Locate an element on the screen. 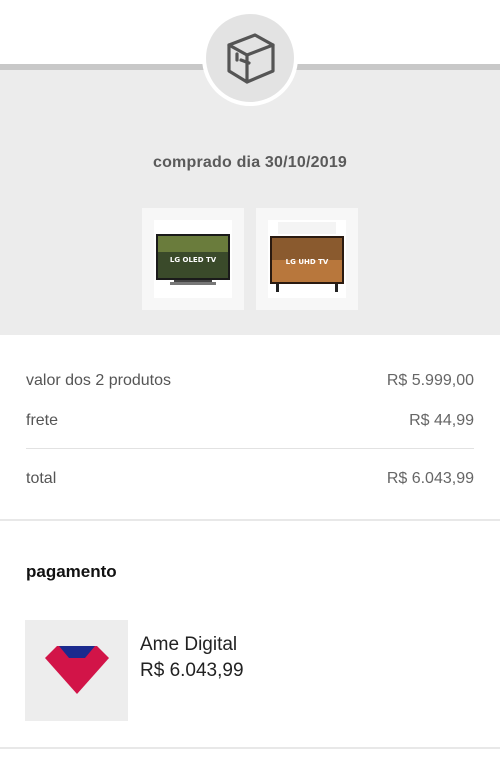  total-label: total is located at coordinates (41, 478).